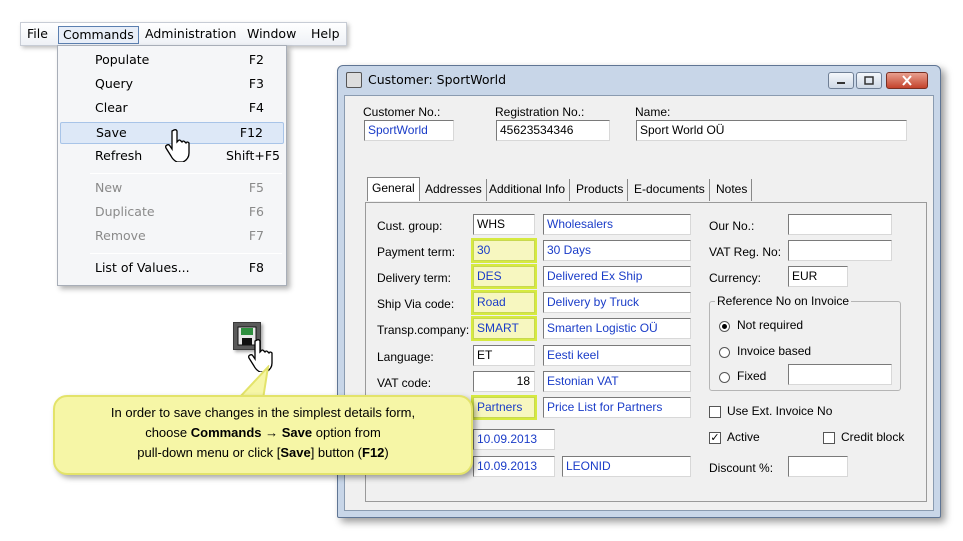  Describe the element at coordinates (271, 432) in the screenshot. I see `callout-arrow: →` at that location.